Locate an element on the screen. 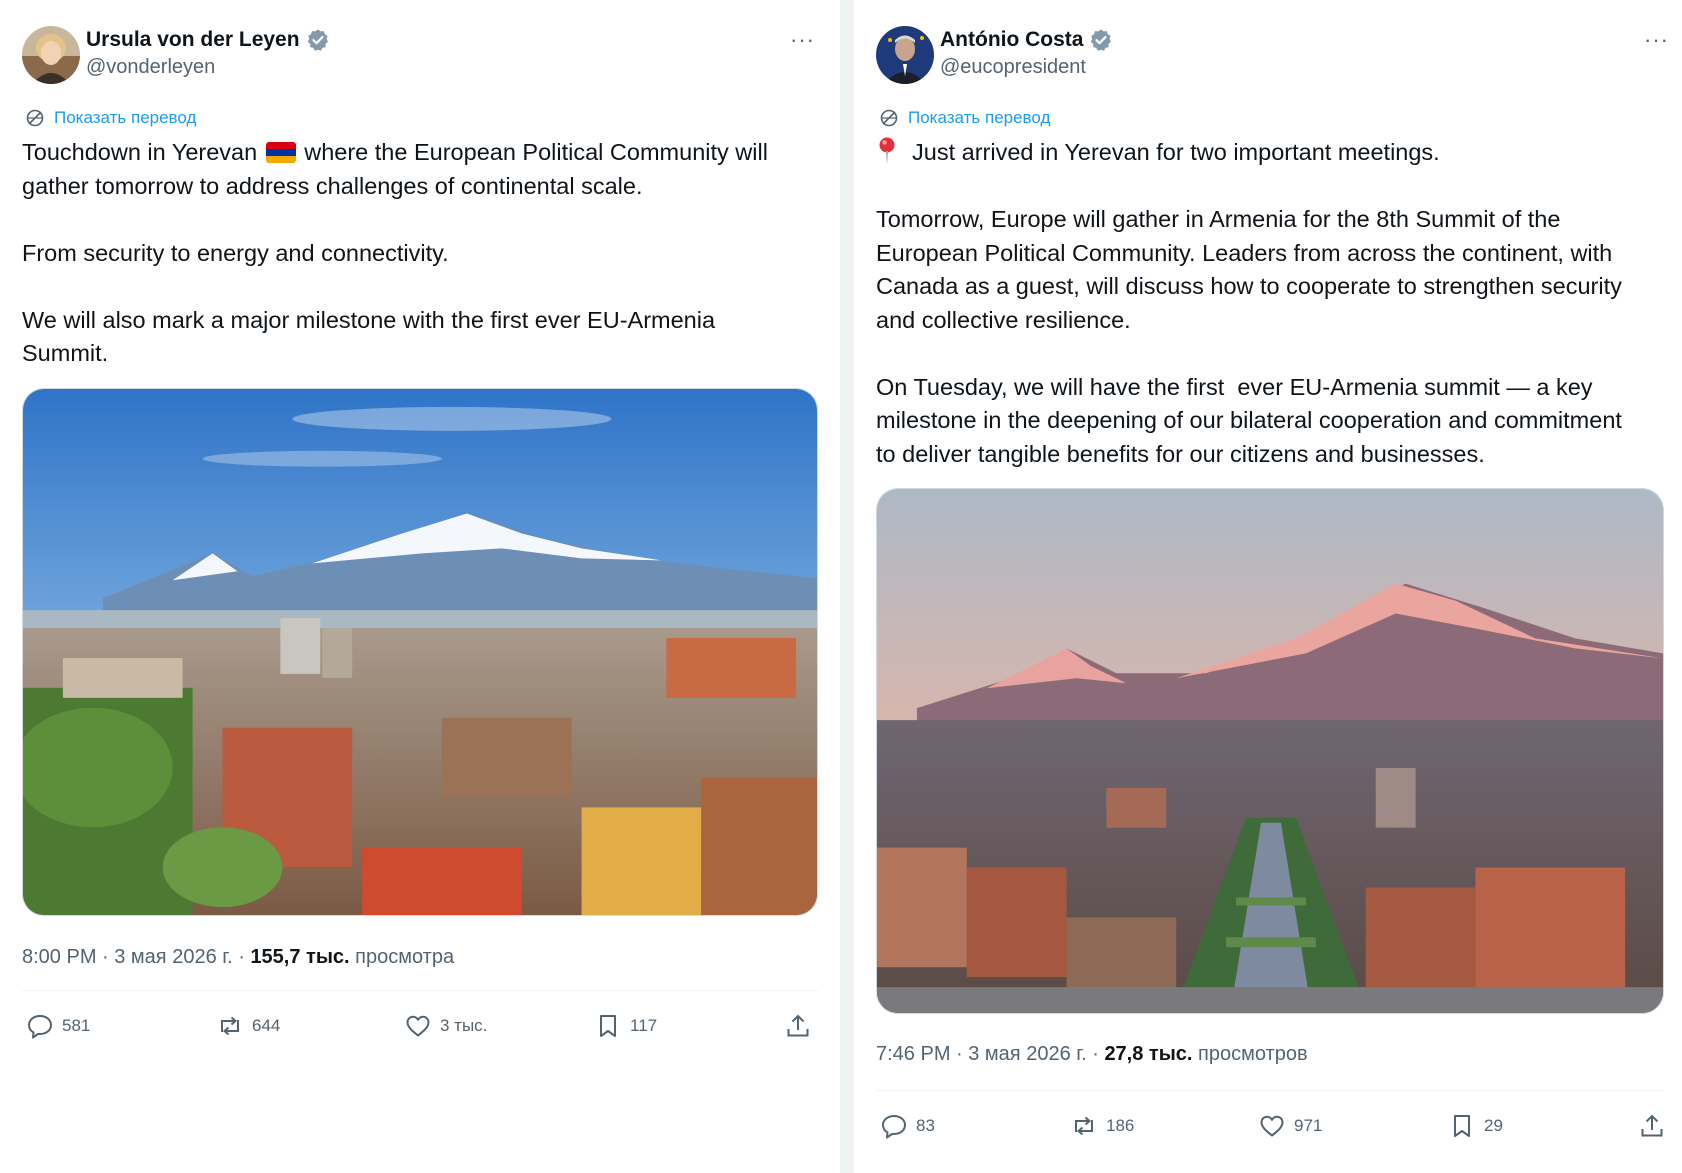 This screenshot has height=1173, width=1682. column-divider is located at coordinates (847, 586).